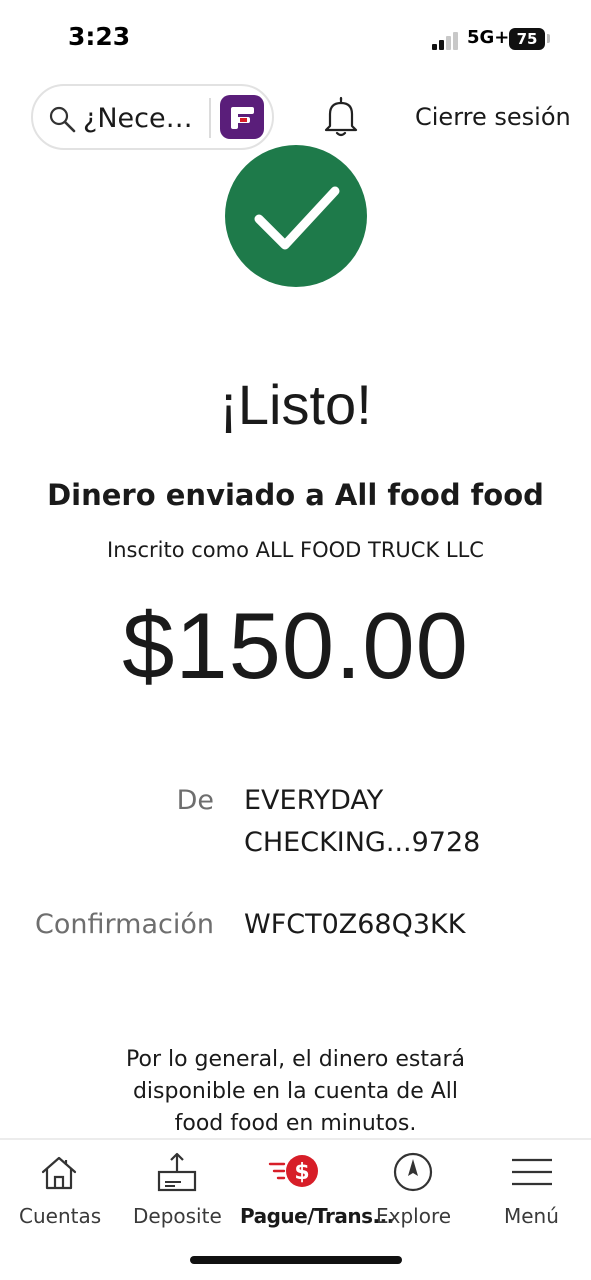 Image resolution: width=591 pixels, height=1280 pixels. I want to click on confirmation-label: Confirmación, so click(124, 924).